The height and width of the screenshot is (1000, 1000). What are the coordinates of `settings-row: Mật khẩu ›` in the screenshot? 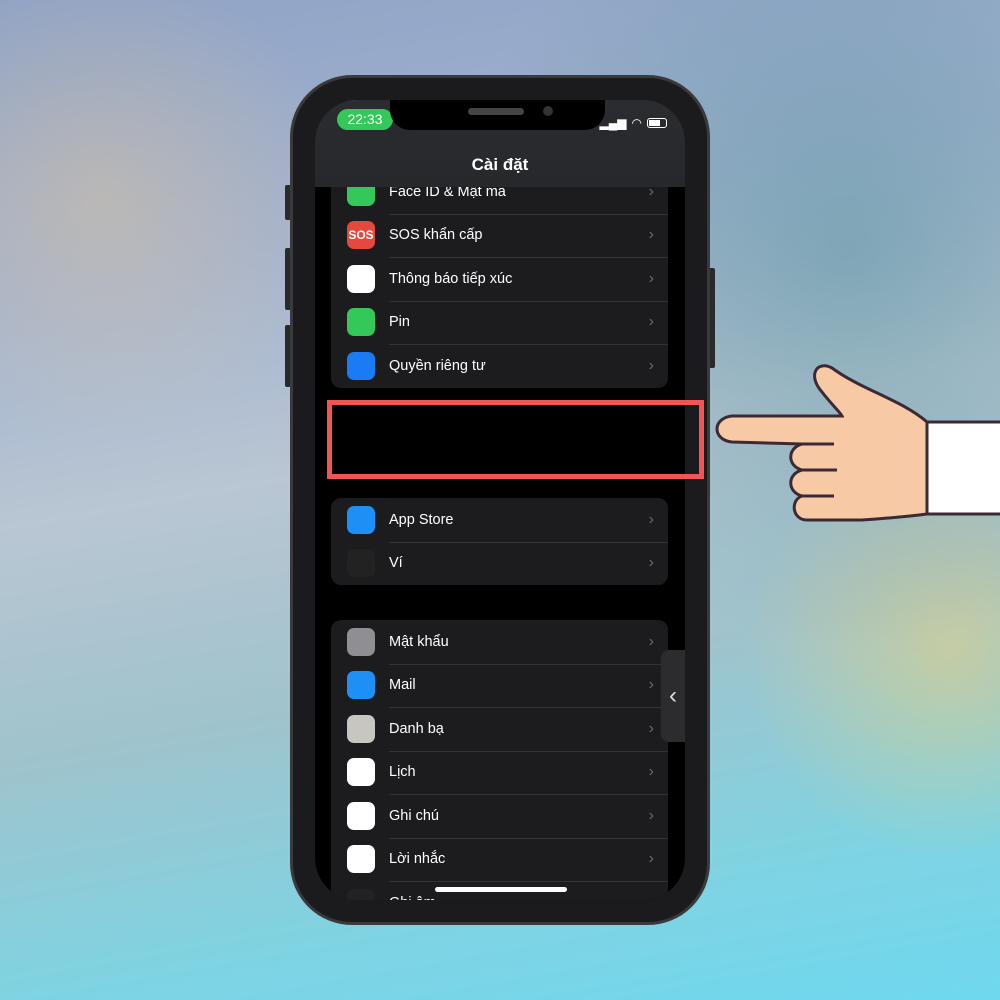 It's located at (499, 642).